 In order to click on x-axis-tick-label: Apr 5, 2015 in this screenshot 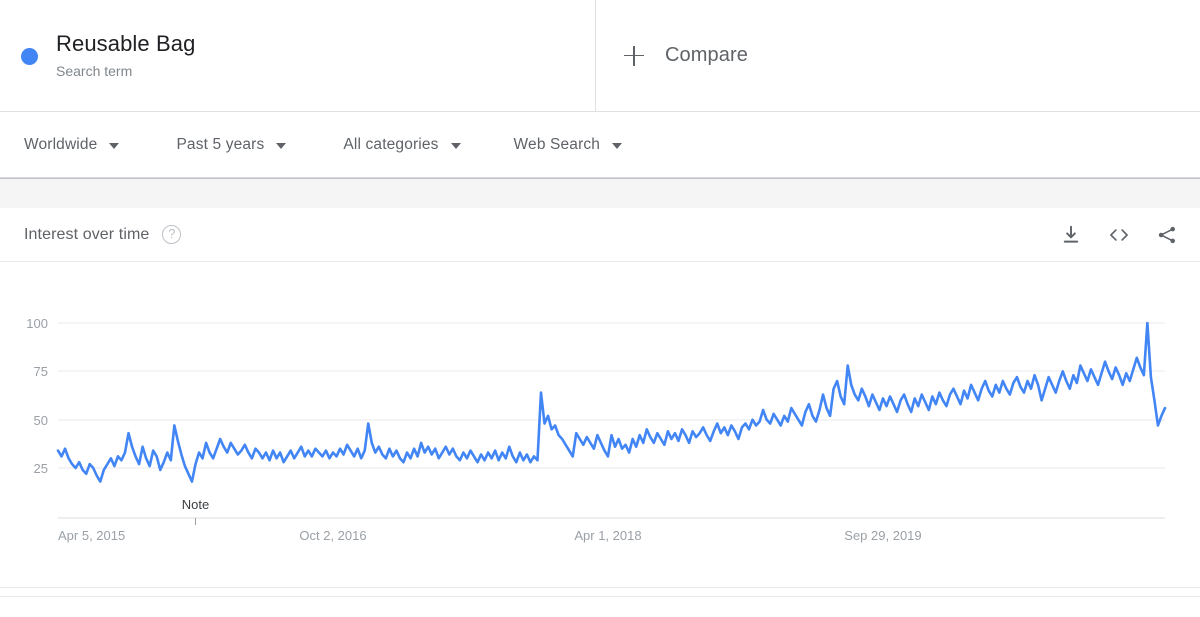, I will do `click(91, 535)`.